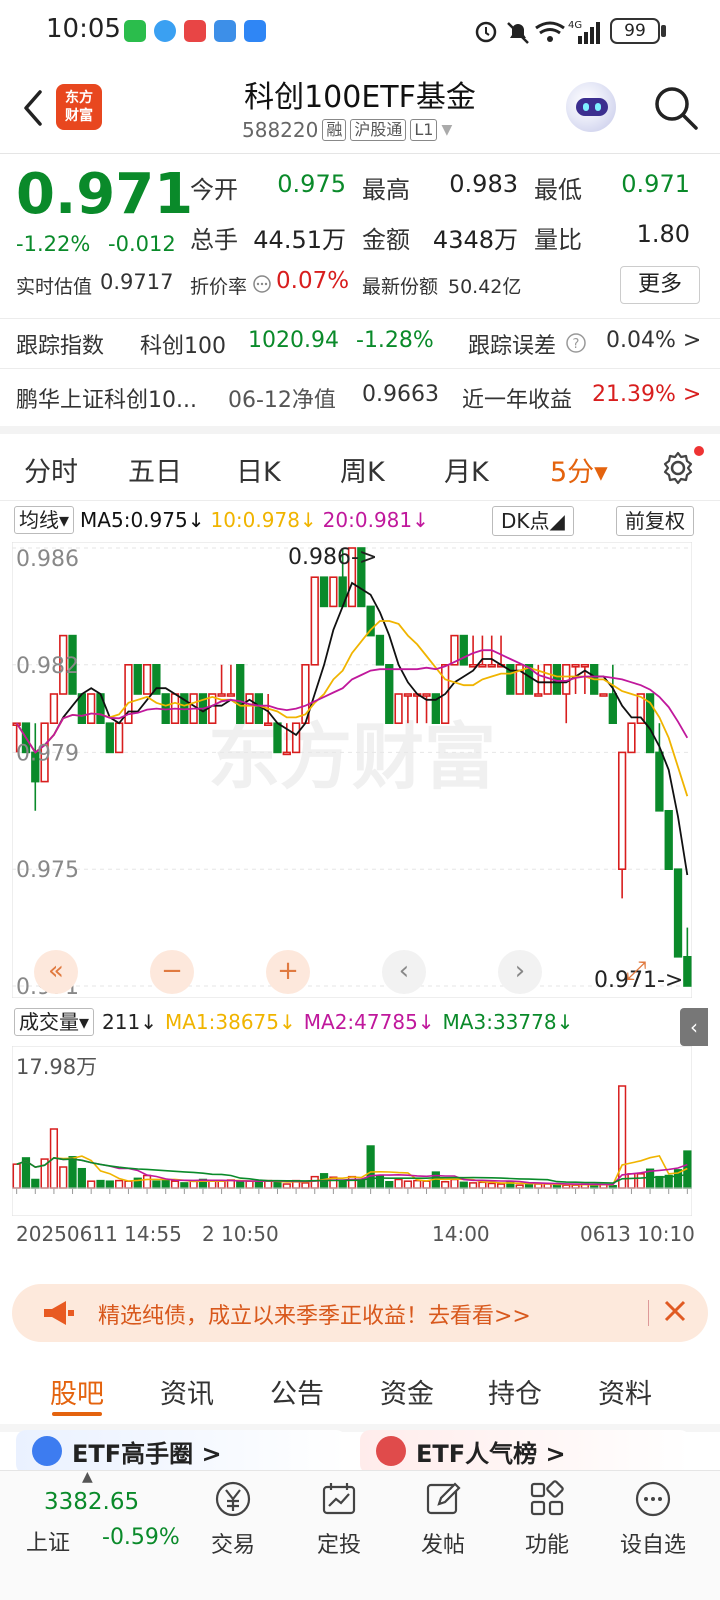 The height and width of the screenshot is (1600, 720). What do you see at coordinates (653, 340) in the screenshot?
I see `tracking-error-value: 0.04% >` at bounding box center [653, 340].